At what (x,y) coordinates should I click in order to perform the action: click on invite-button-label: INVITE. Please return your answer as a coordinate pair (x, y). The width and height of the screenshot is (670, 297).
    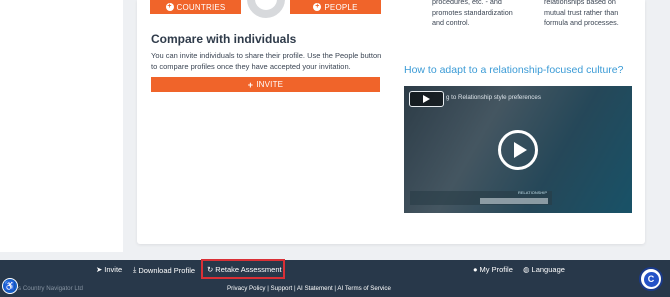
    Looking at the image, I should click on (270, 84).